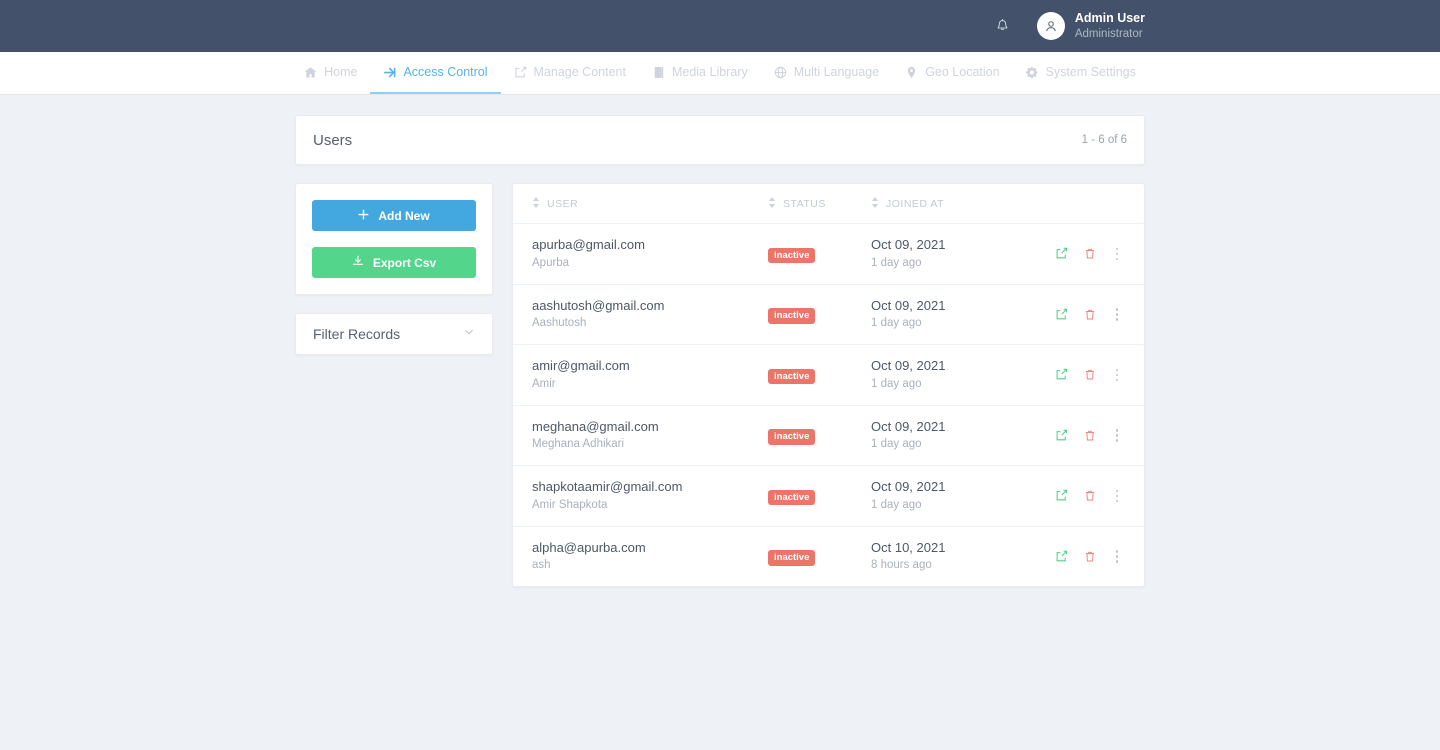  I want to click on top-bar: Admin User Administrator, so click(720, 26).